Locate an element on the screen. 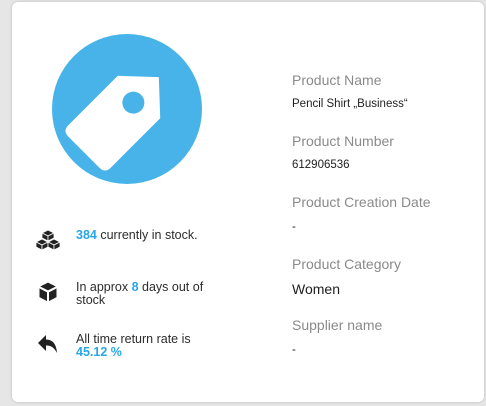 Image resolution: width=486 pixels, height=406 pixels. return-rate-stat: All time return rate is 45.12 % is located at coordinates (131, 345).